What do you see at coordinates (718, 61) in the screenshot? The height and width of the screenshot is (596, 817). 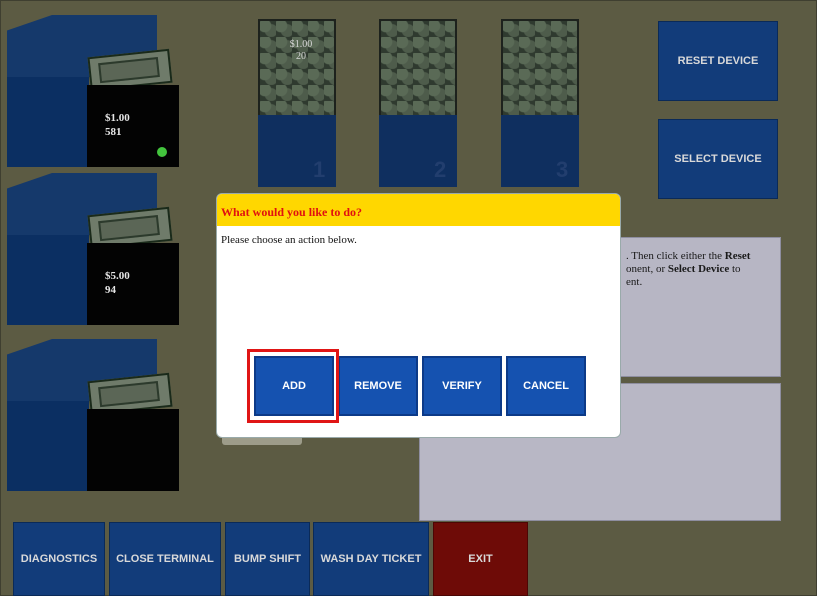 I see `reset-device-button: RESET DEVICE` at bounding box center [718, 61].